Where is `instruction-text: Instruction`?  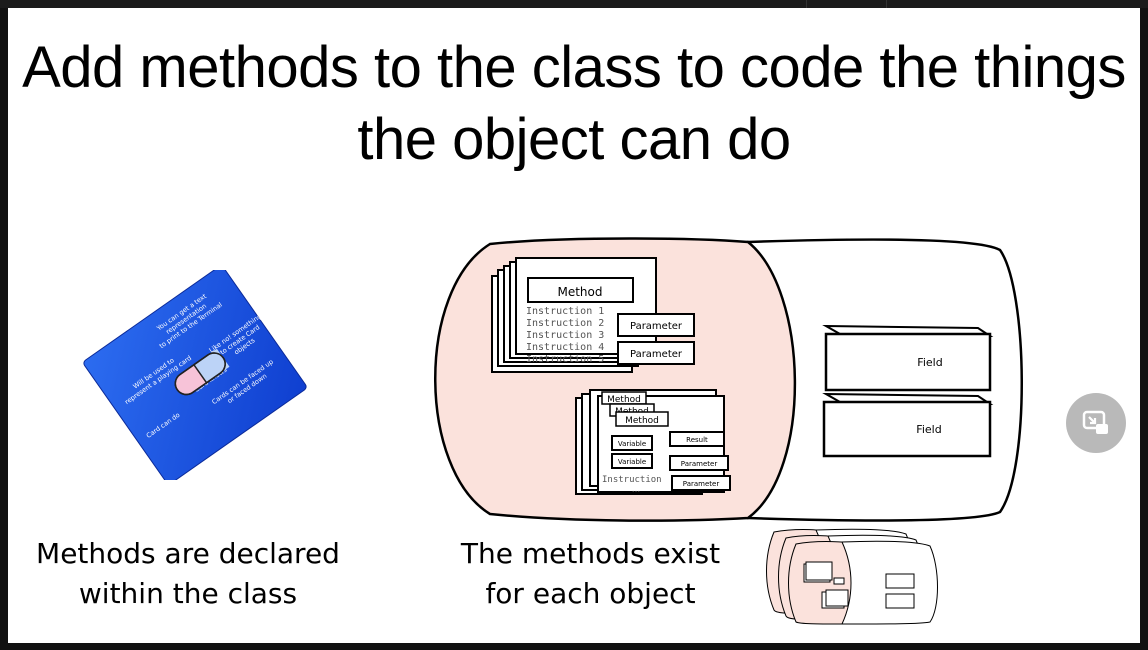
instruction-text: Instruction is located at coordinates (632, 480).